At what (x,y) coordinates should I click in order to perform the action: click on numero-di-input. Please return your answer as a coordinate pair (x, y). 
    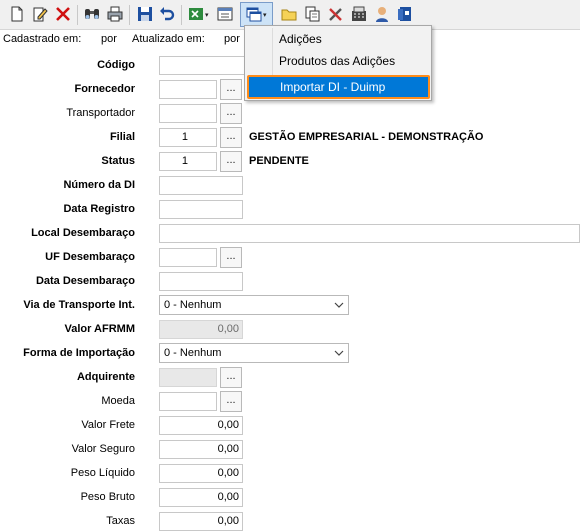
    Looking at the image, I should click on (201, 185).